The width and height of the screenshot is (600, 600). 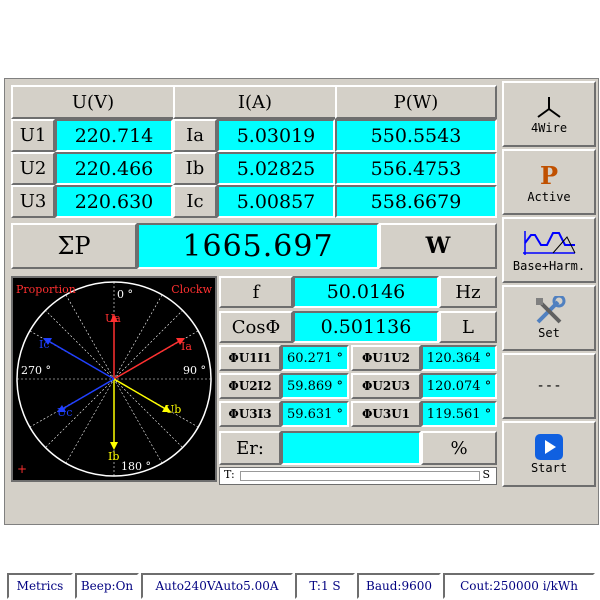 I want to click on tools-icon, so click(x=551, y=310).